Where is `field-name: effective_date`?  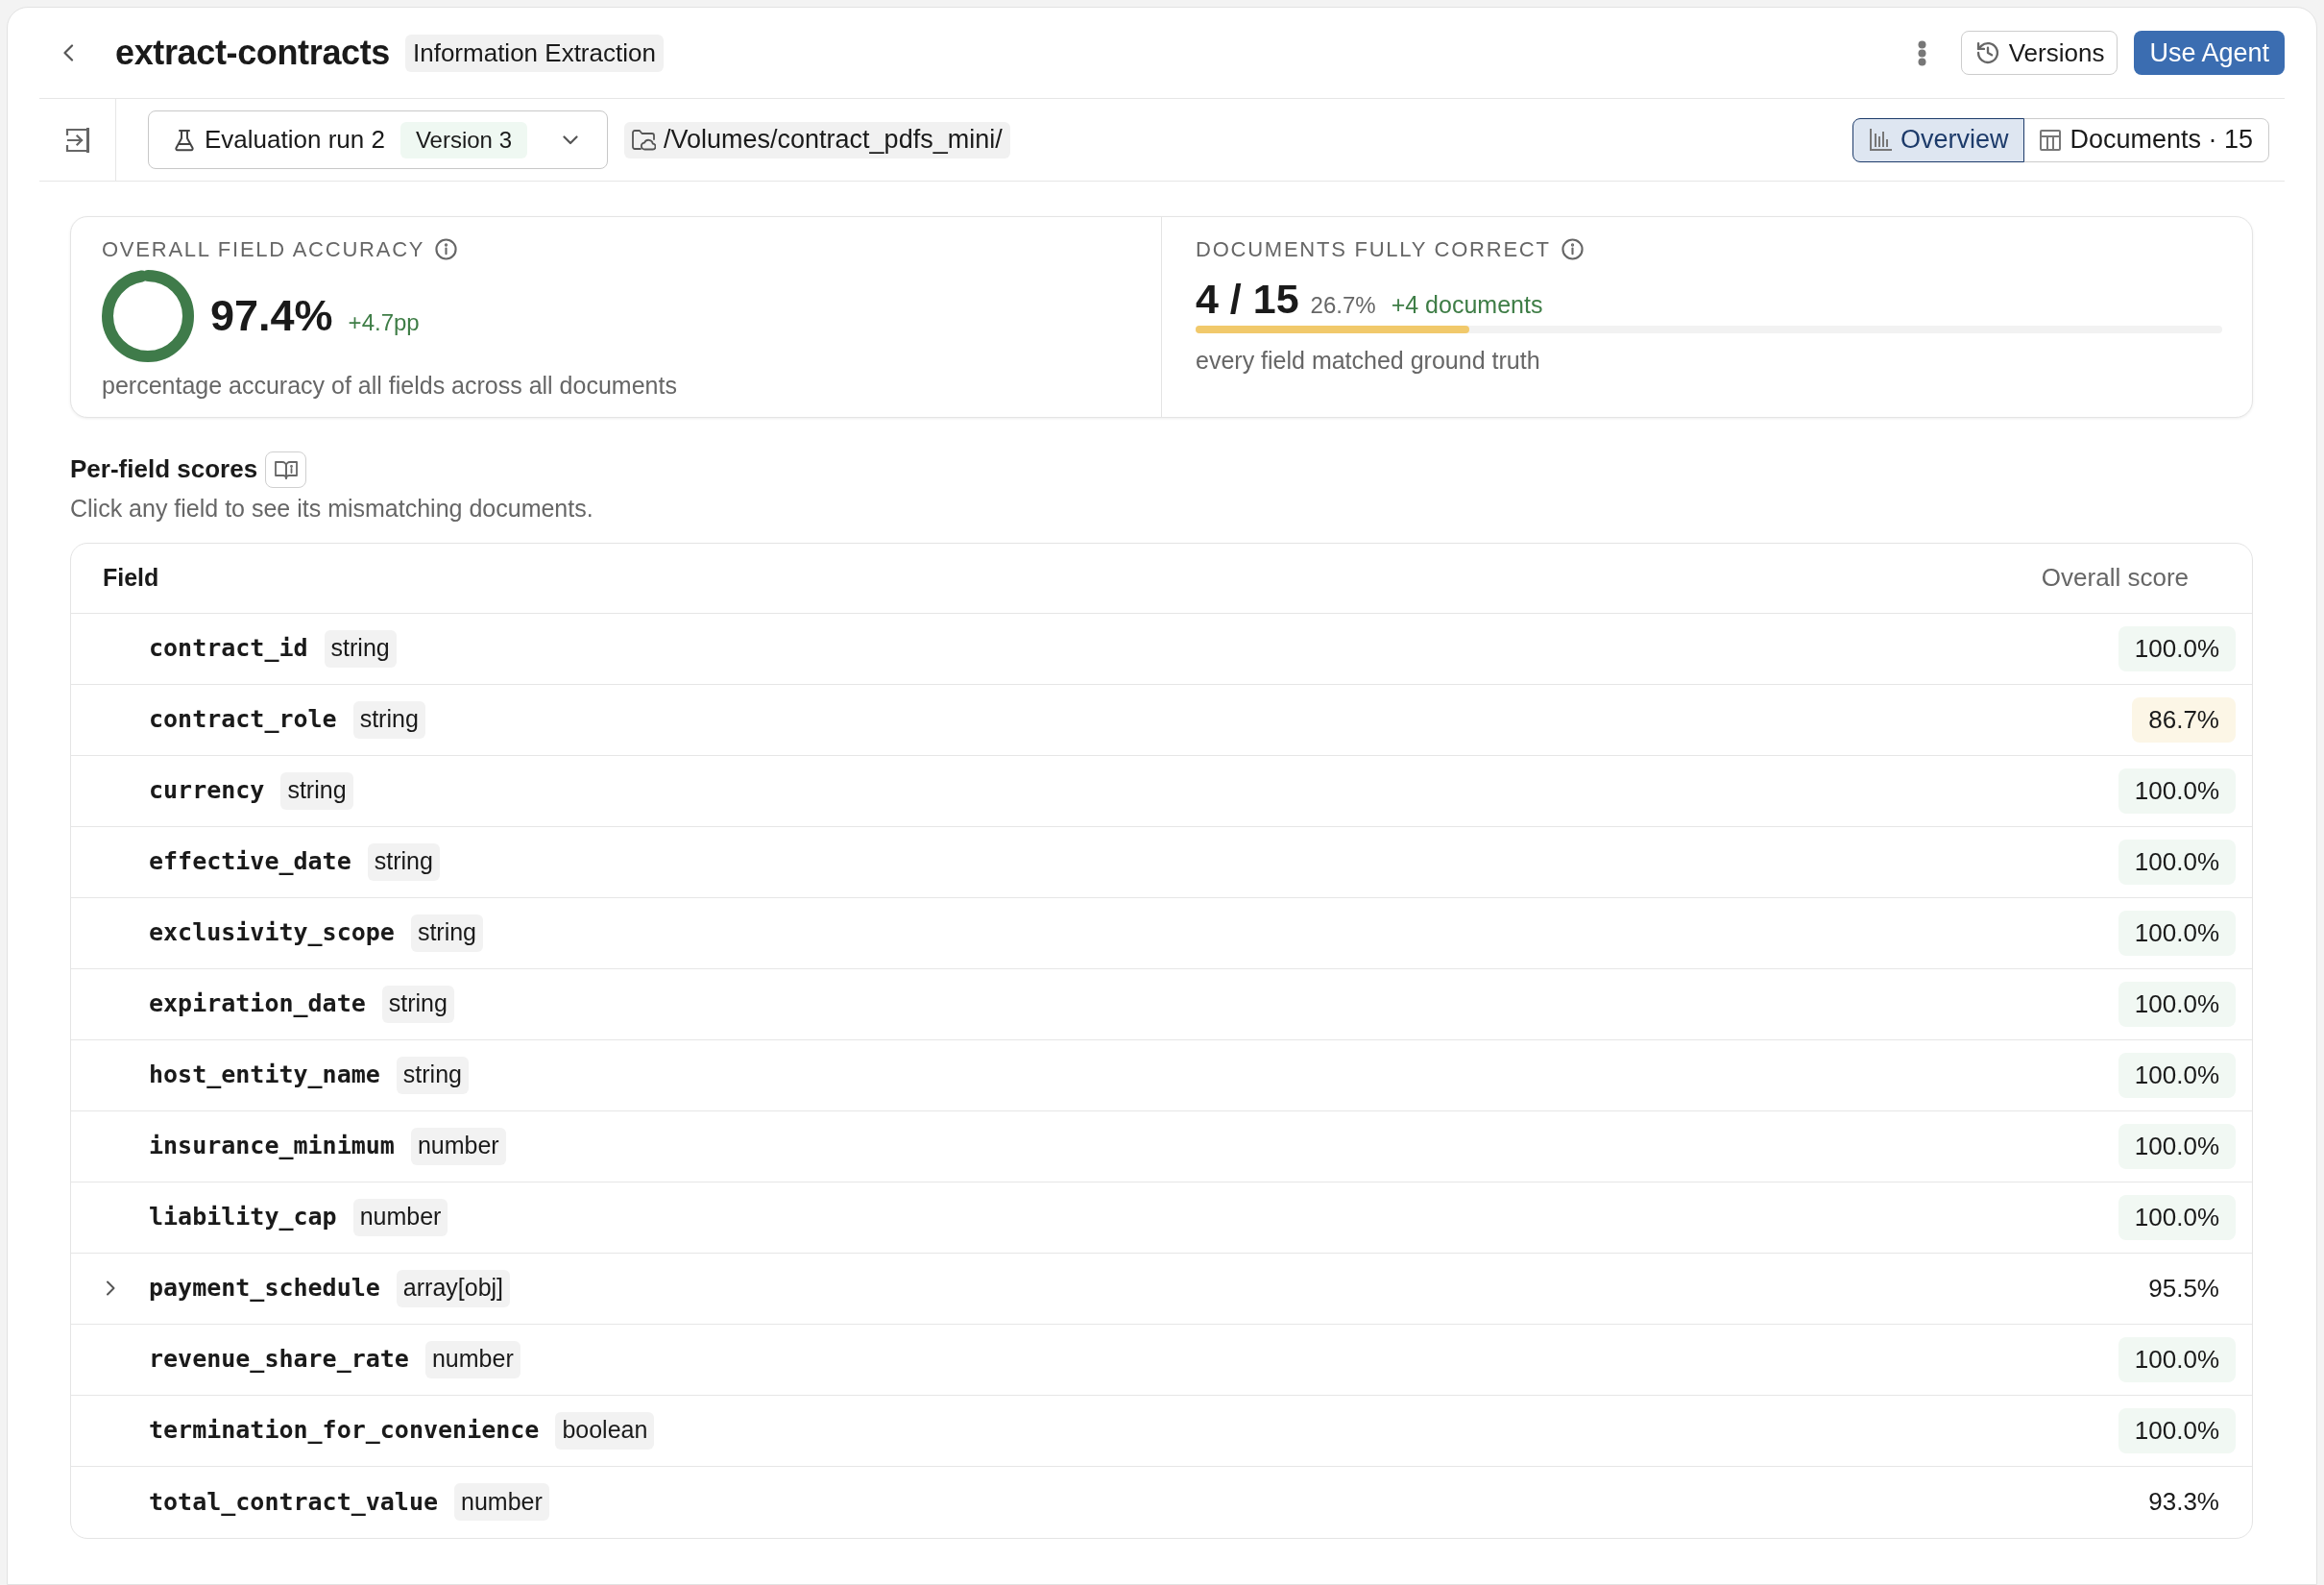 field-name: effective_date is located at coordinates (250, 861).